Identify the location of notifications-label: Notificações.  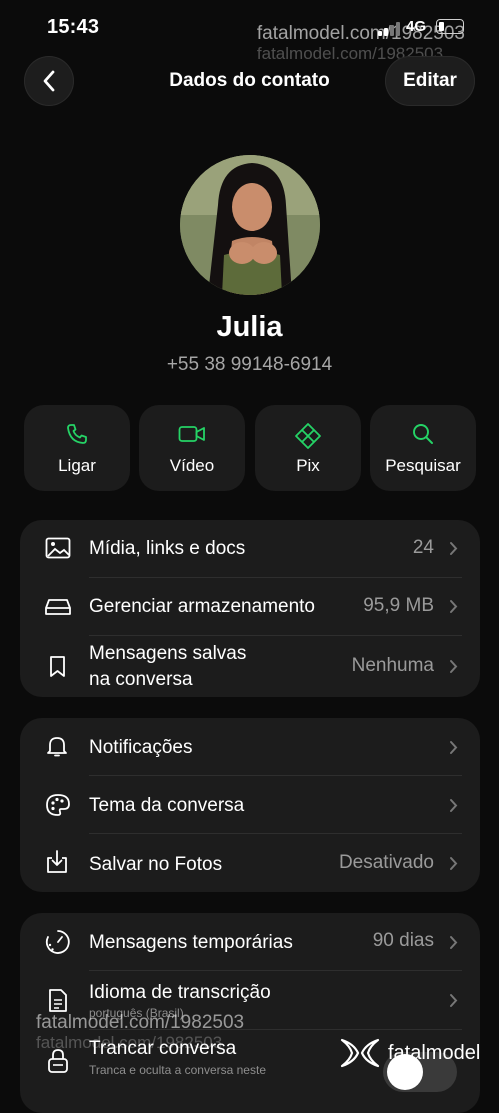
(141, 747).